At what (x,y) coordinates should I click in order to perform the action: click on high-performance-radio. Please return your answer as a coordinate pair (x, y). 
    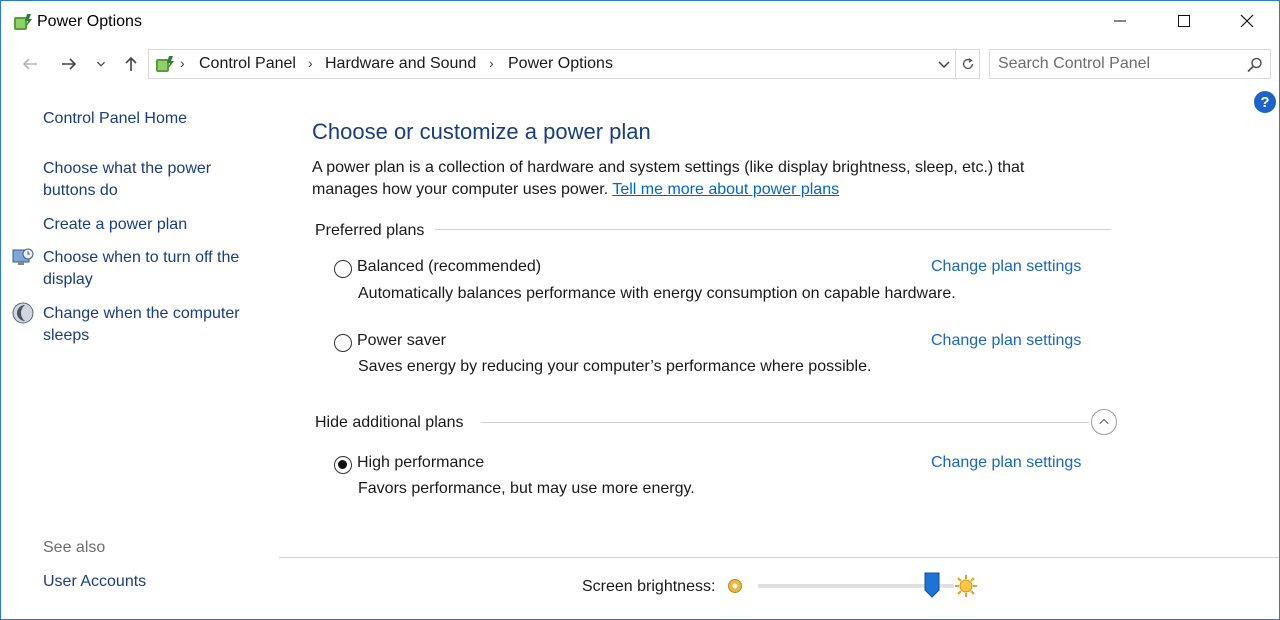
    Looking at the image, I should click on (343, 465).